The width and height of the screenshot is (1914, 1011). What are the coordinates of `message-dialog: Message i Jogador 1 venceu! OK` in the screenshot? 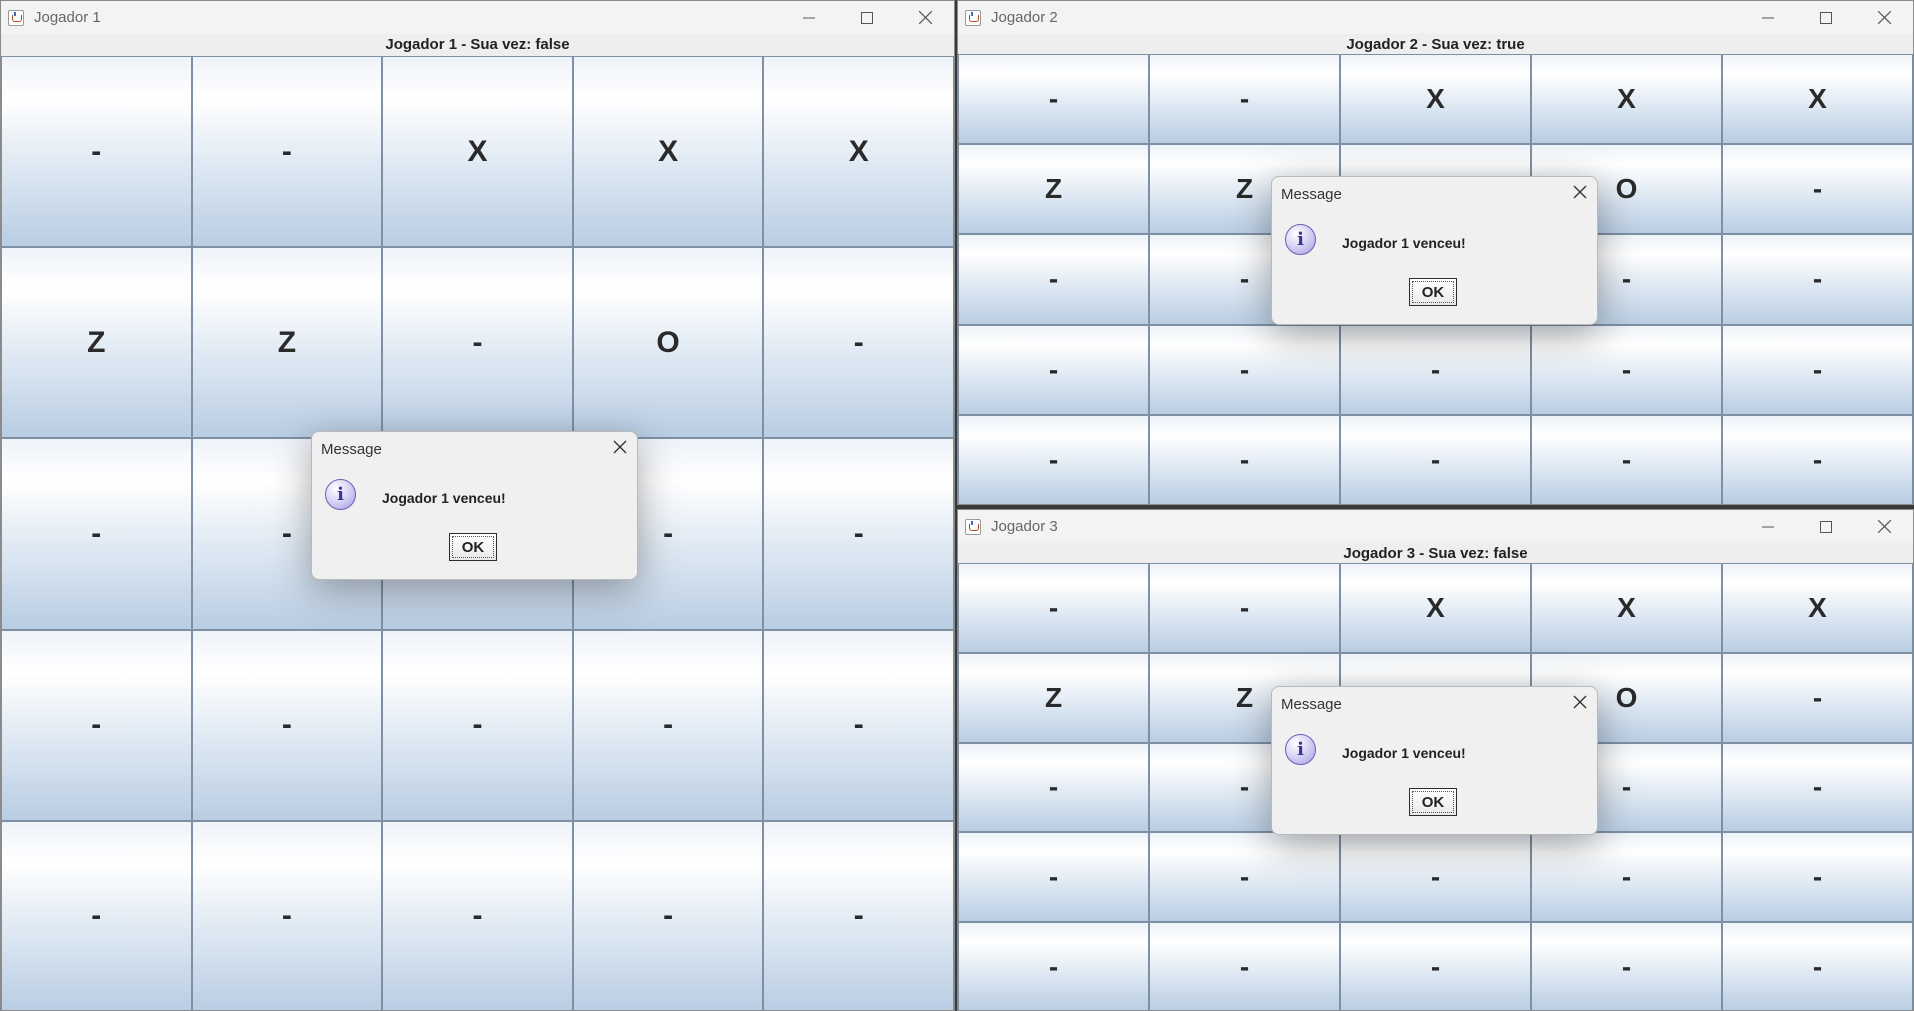 It's located at (1434, 760).